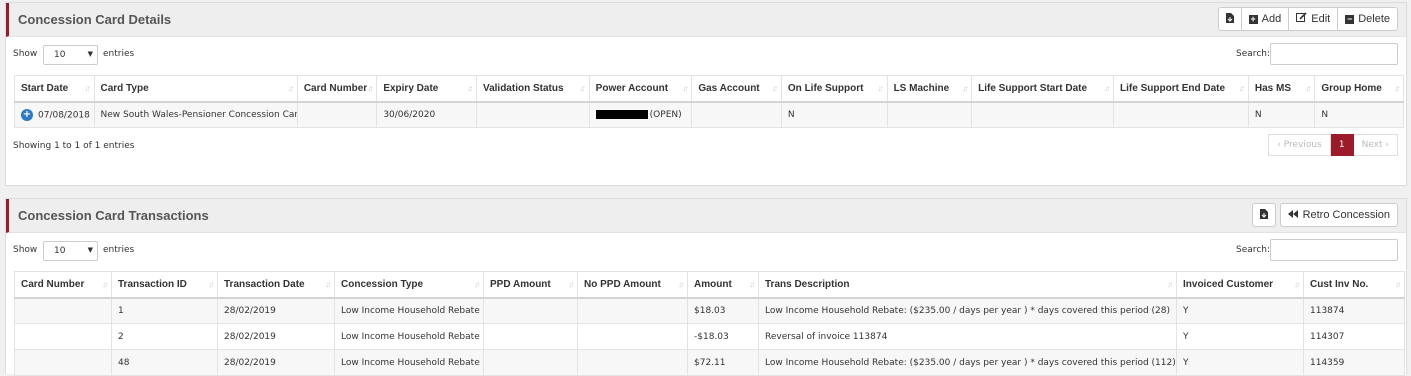 Image resolution: width=1411 pixels, height=376 pixels. What do you see at coordinates (632, 310) in the screenshot?
I see `cell-no-ppd-amount` at bounding box center [632, 310].